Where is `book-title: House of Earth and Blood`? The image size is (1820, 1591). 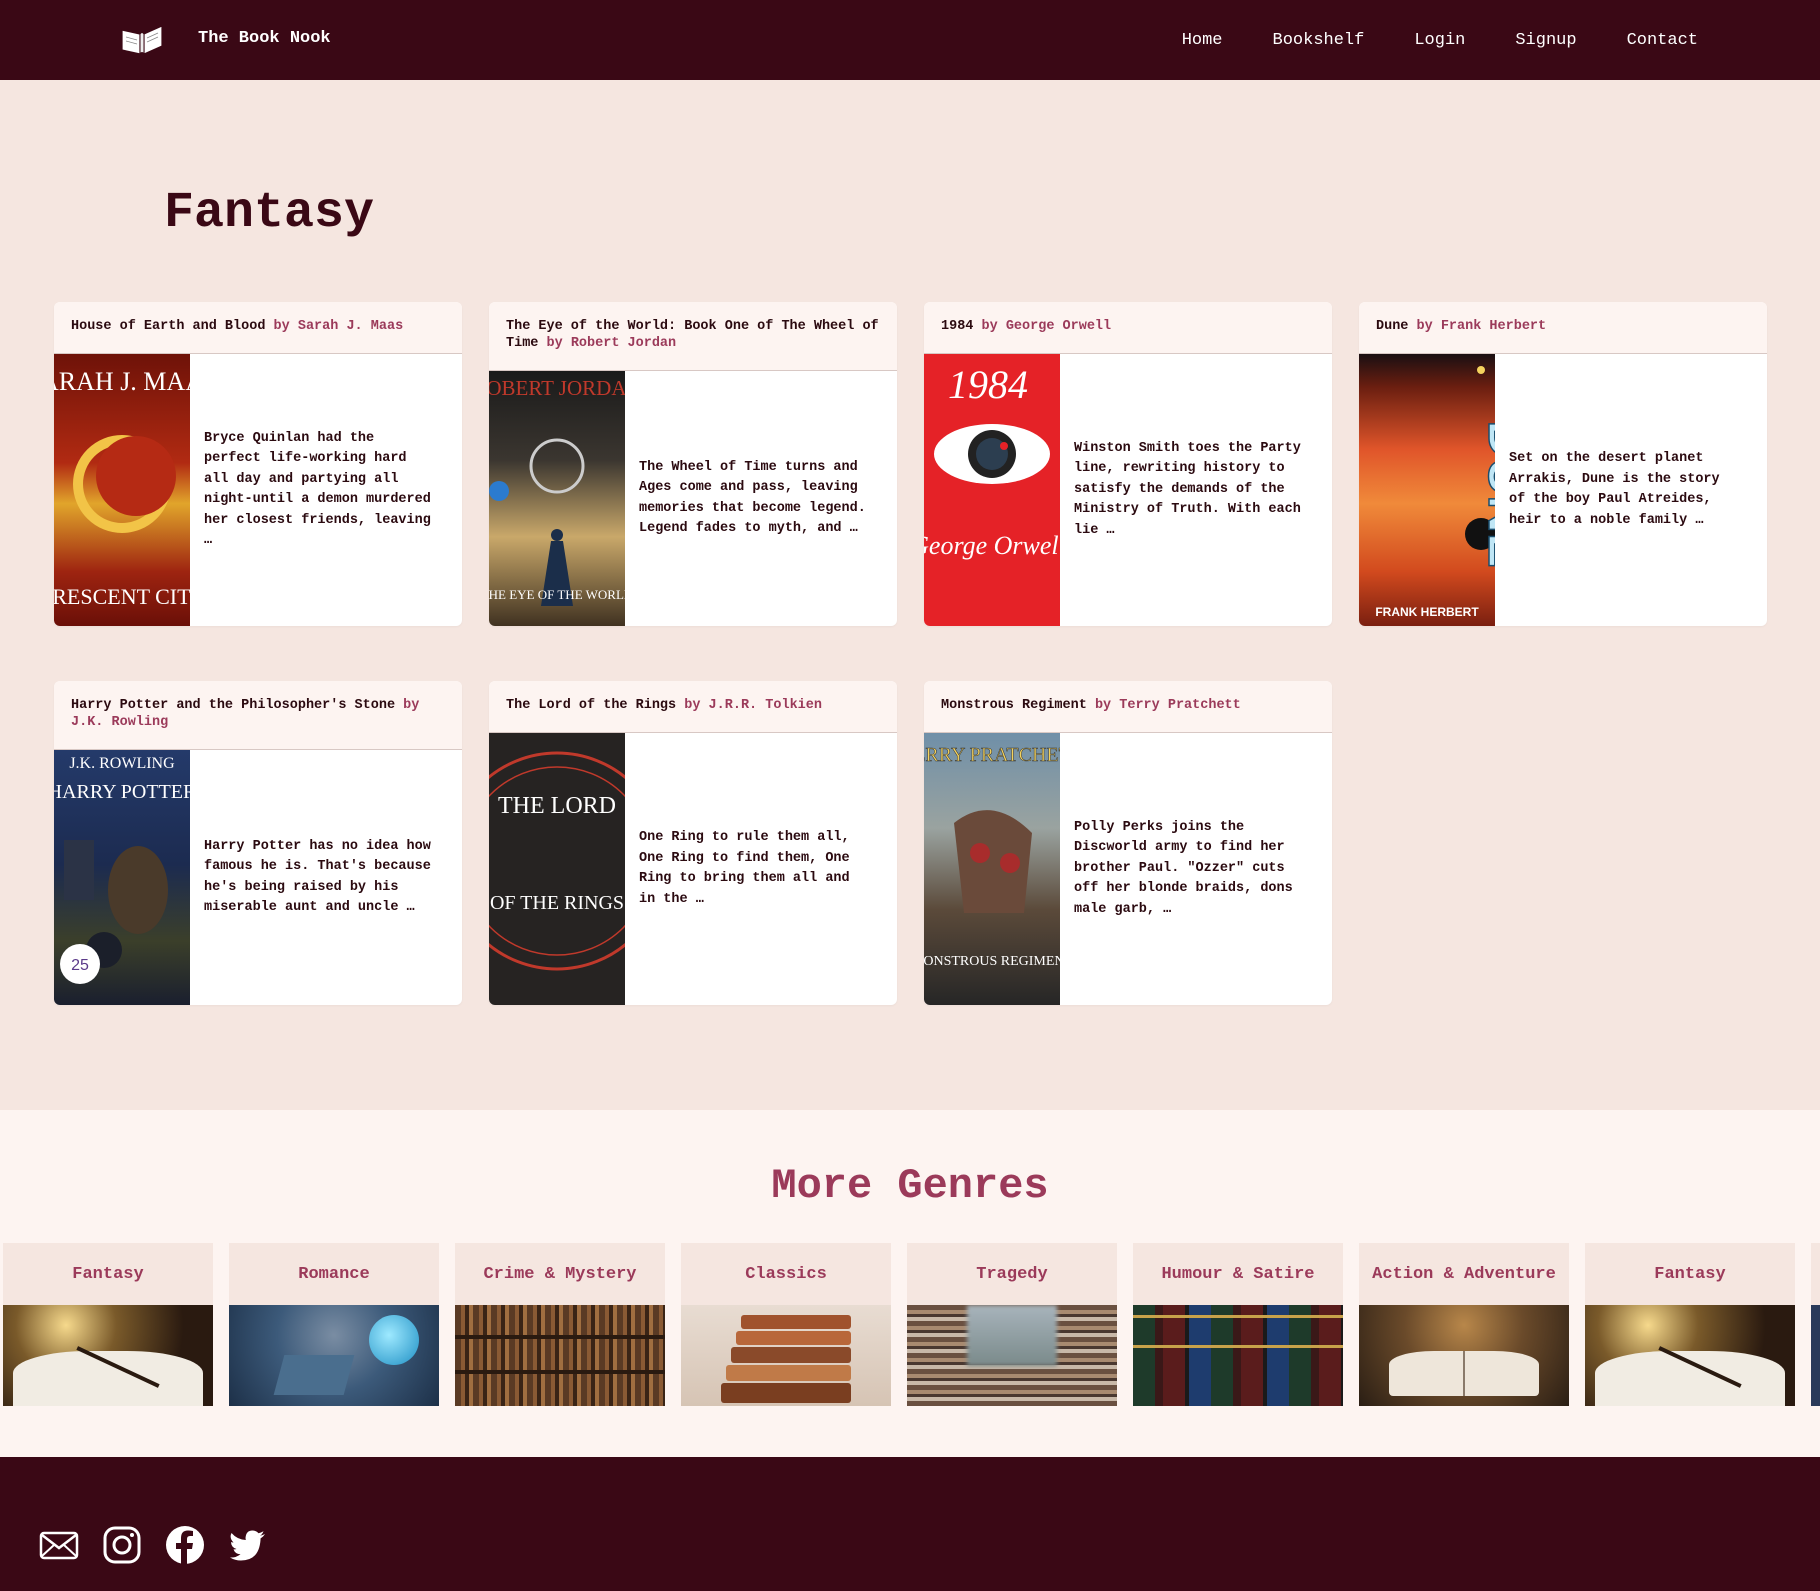
book-title: House of Earth and Blood is located at coordinates (168, 326).